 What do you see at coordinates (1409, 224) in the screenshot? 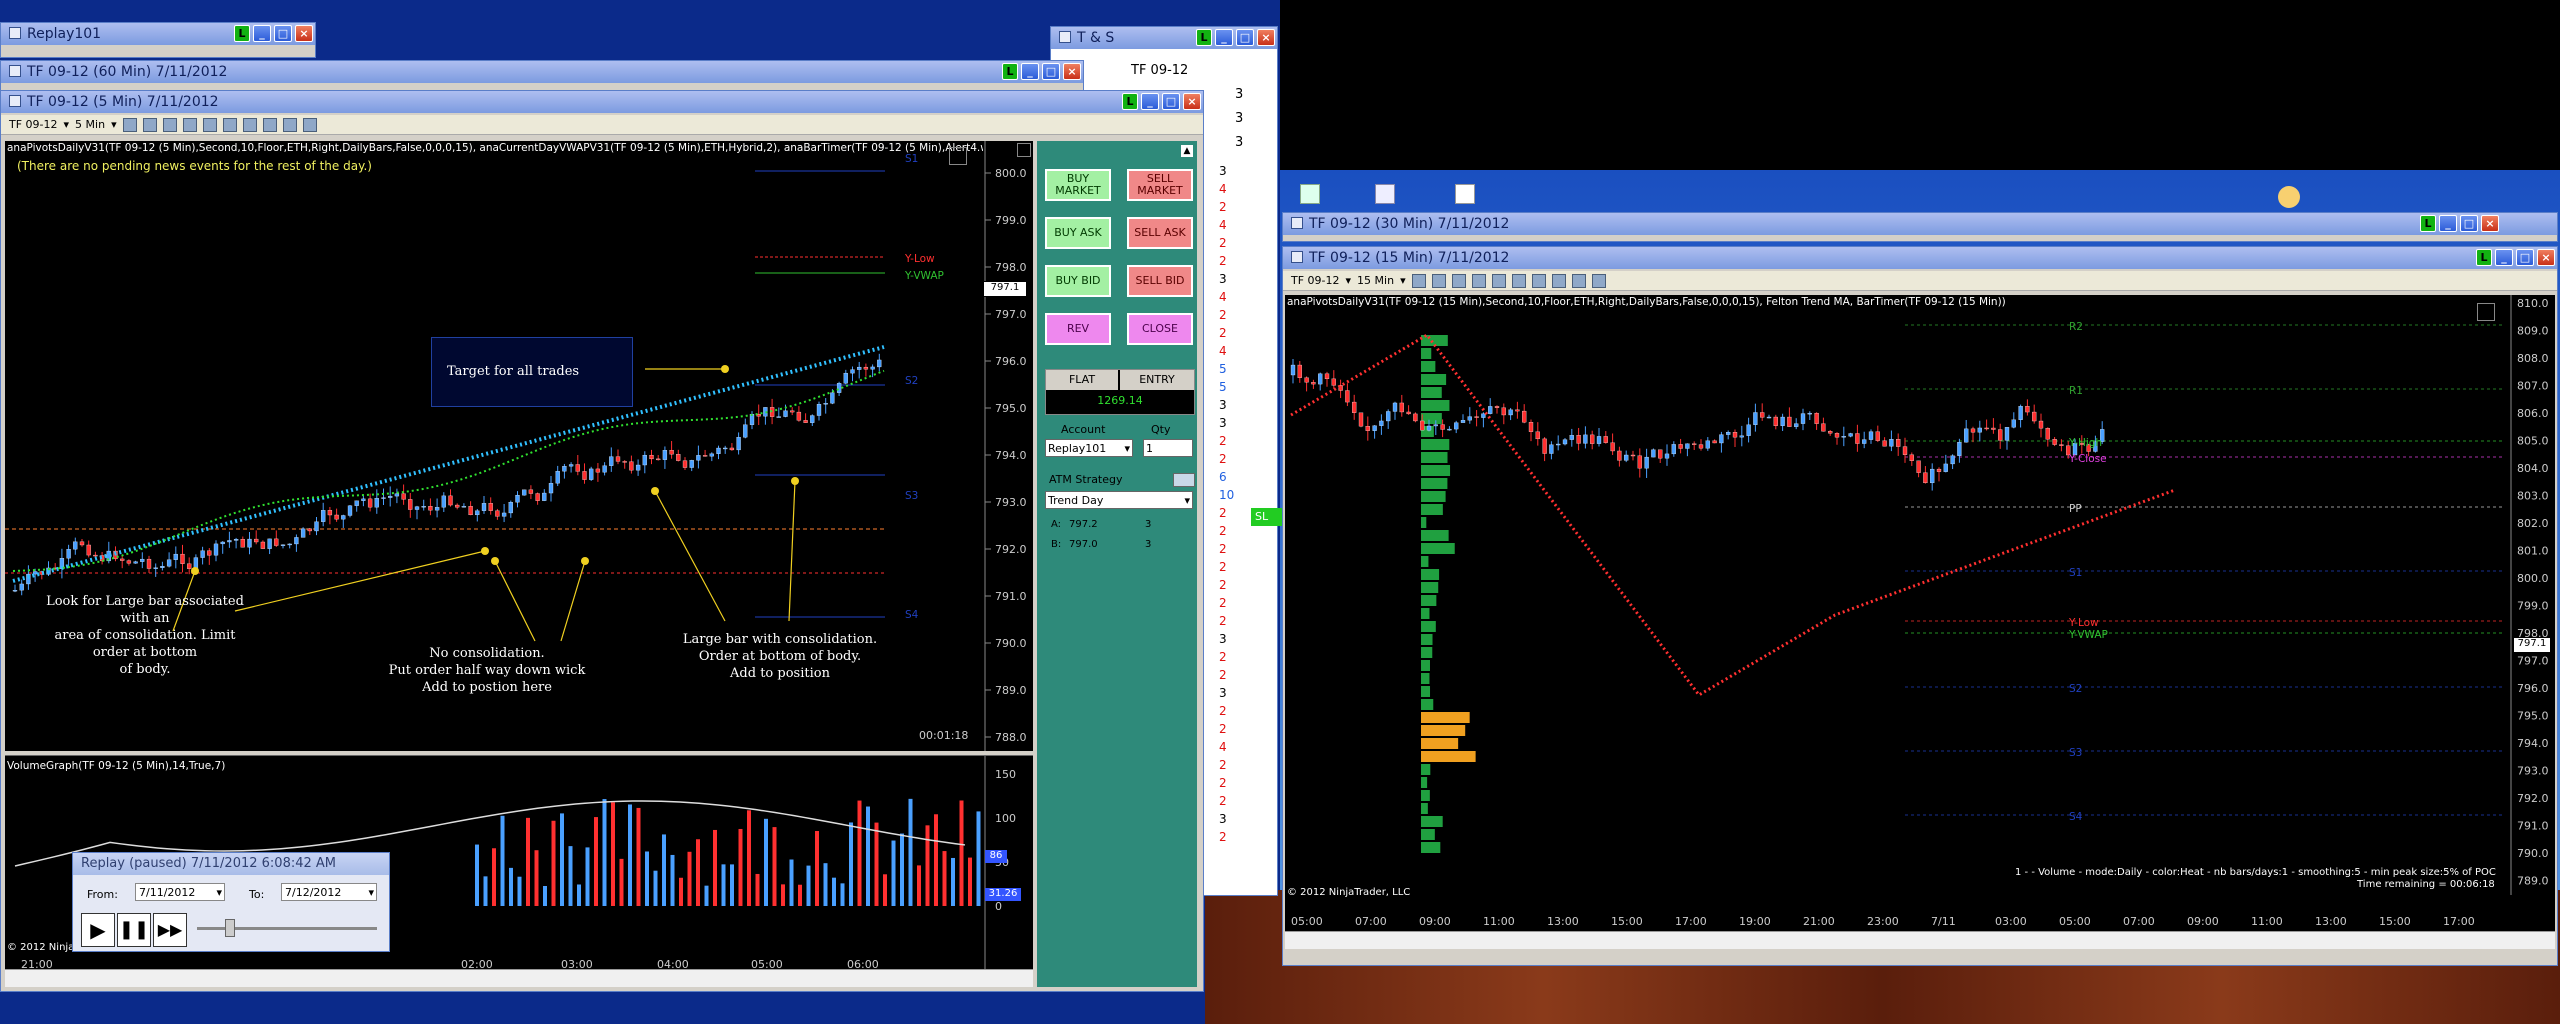
I see `chart-30min-title: TF 09-12 (30 Min) 7/11/2012` at bounding box center [1409, 224].